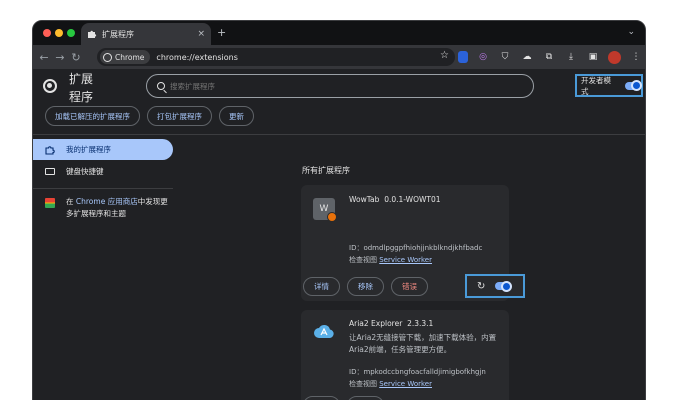 This screenshot has height=400, width=677. Describe the element at coordinates (50, 203) in the screenshot. I see `web-store-icon` at that location.